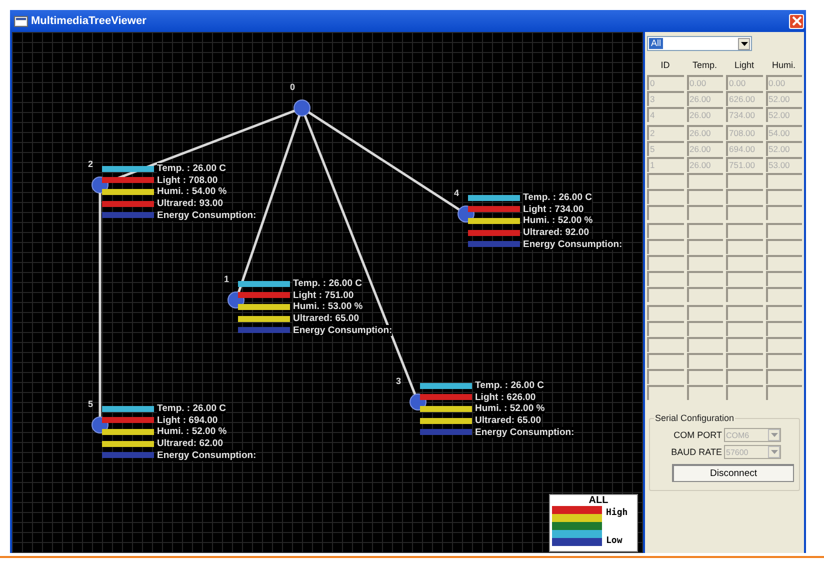 The image size is (824, 563). I want to click on column-header: Humi., so click(783, 65).